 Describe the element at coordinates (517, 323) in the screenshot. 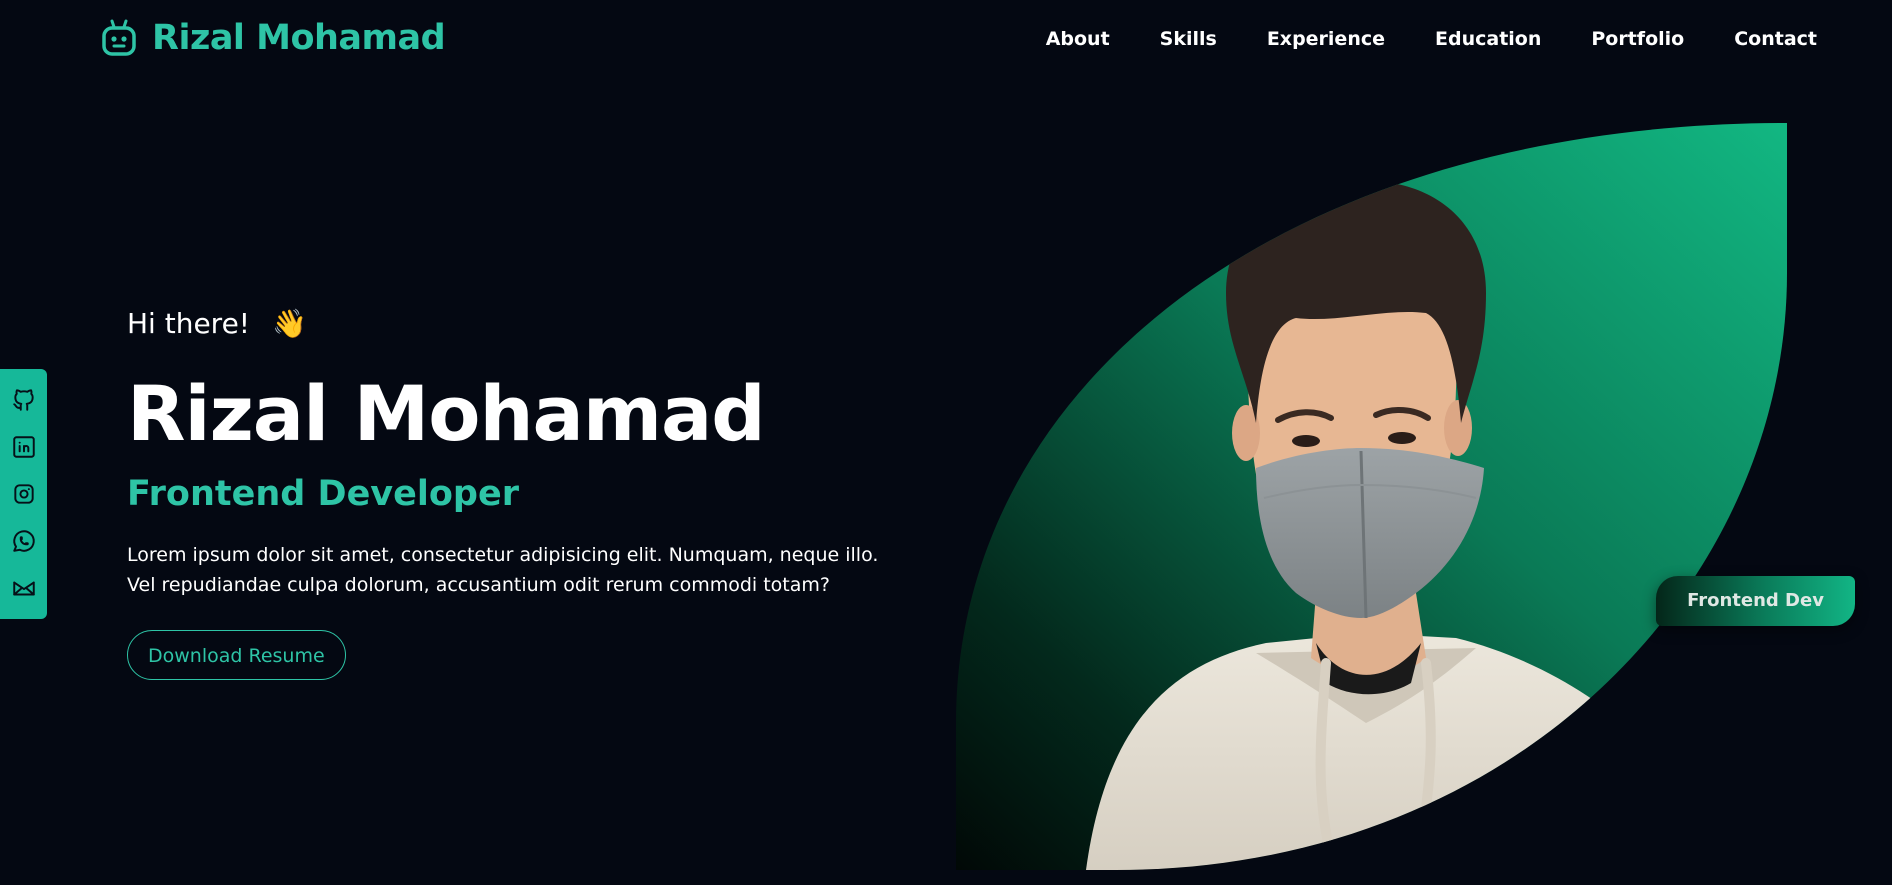

I see `greeting: Hi there! 👋` at that location.